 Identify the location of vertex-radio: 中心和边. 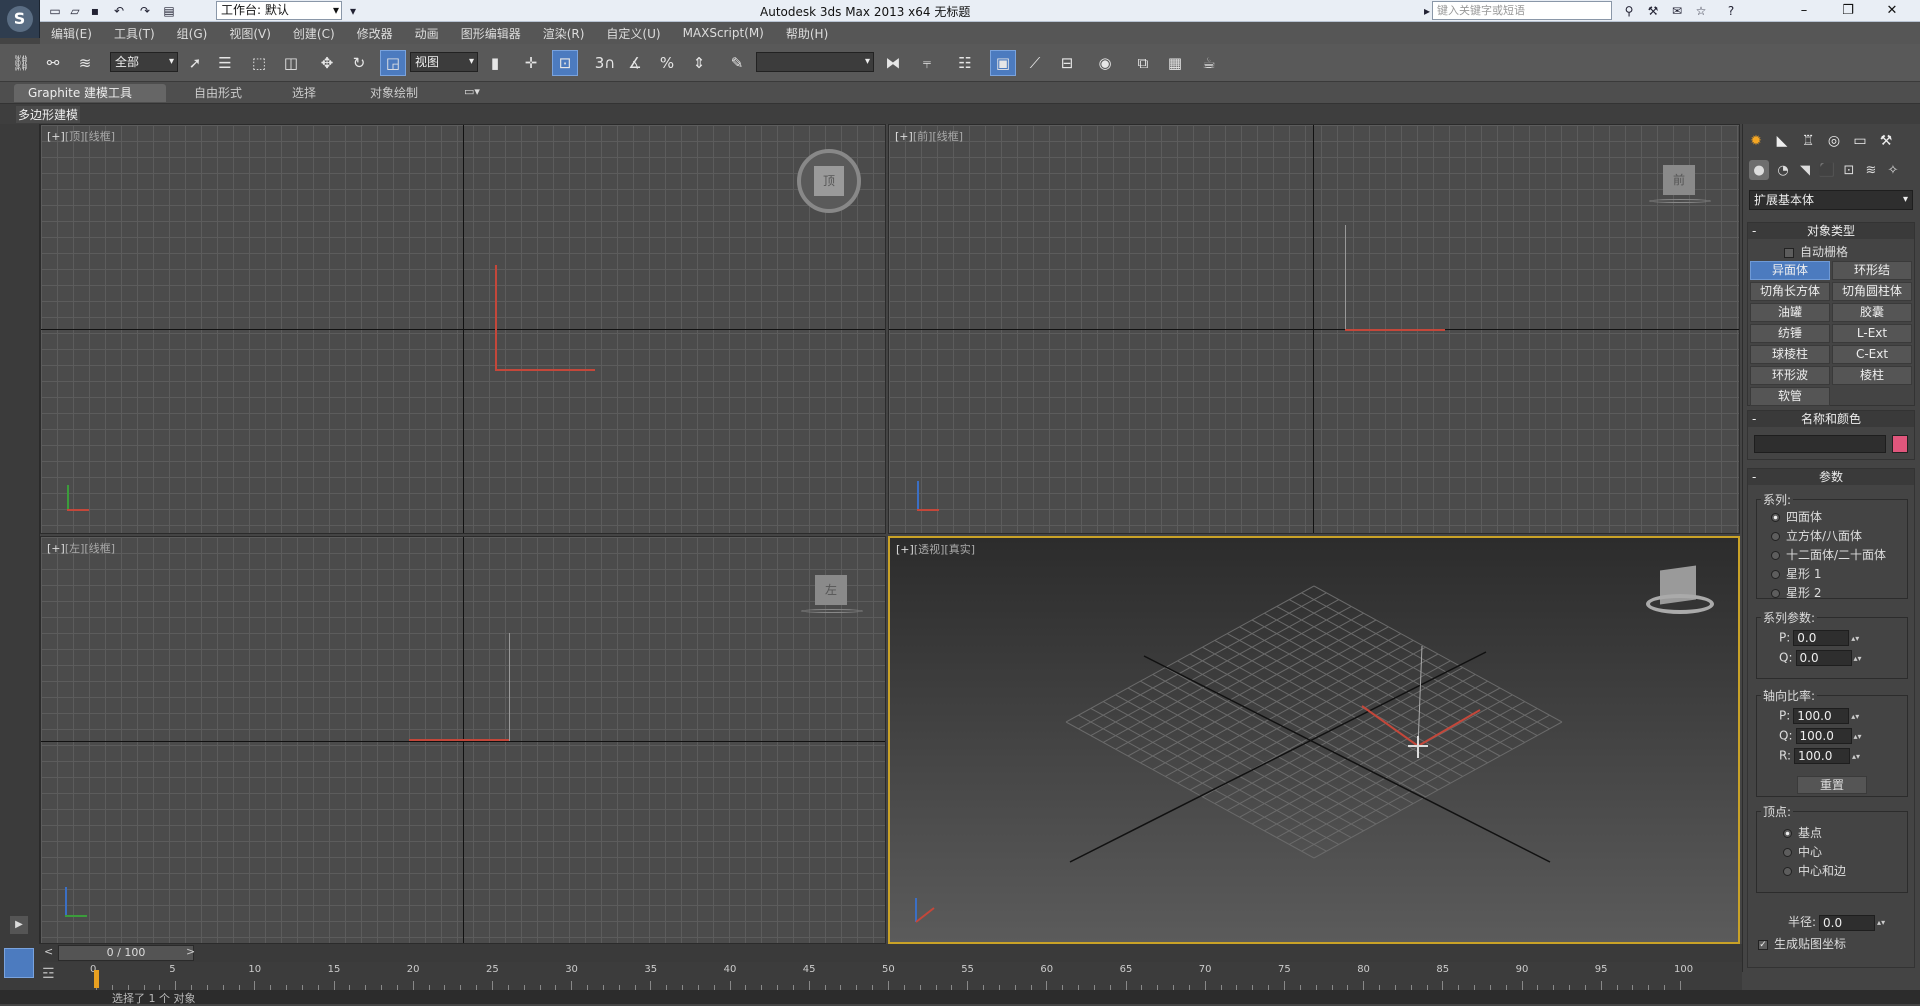
(1814, 870).